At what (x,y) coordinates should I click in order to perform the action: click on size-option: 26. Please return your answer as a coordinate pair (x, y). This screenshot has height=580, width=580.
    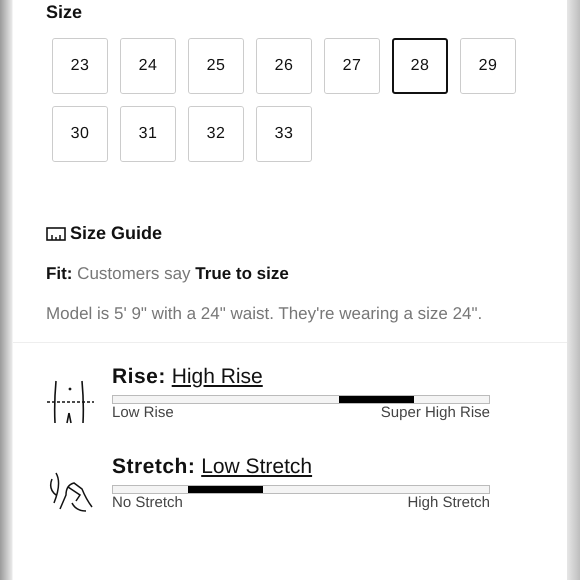
    Looking at the image, I should click on (284, 66).